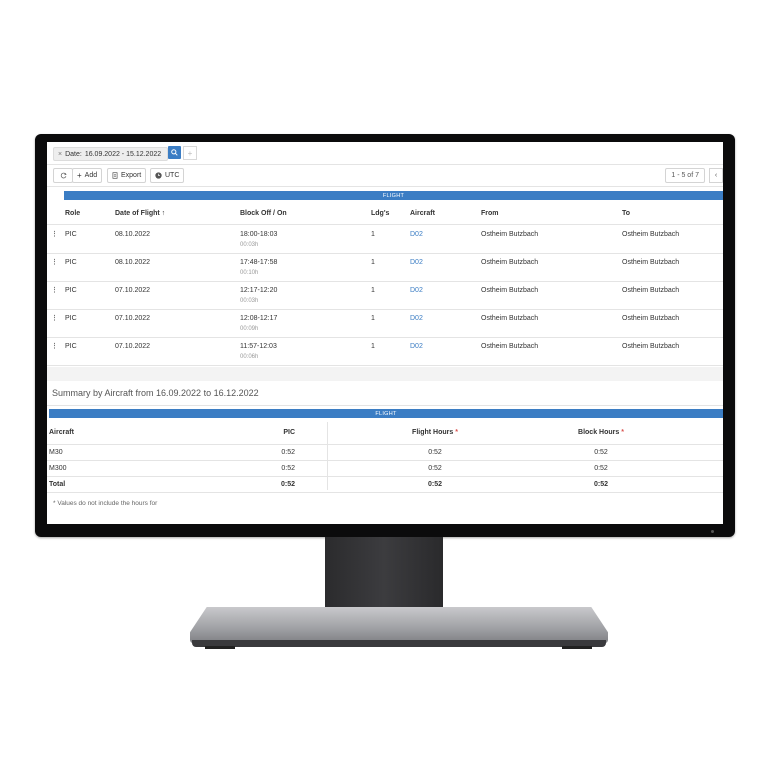  I want to click on cell-block-time: 11:57-12:03, so click(258, 346).